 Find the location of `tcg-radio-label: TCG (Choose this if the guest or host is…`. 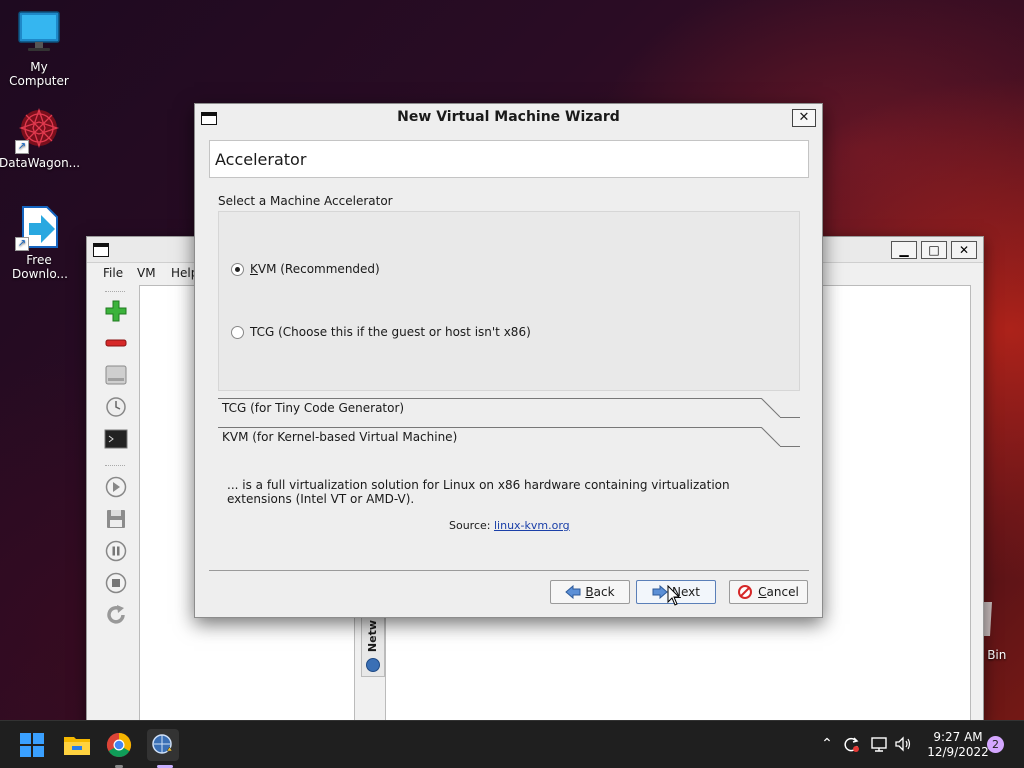

tcg-radio-label: TCG (Choose this if the guest or host is… is located at coordinates (390, 332).